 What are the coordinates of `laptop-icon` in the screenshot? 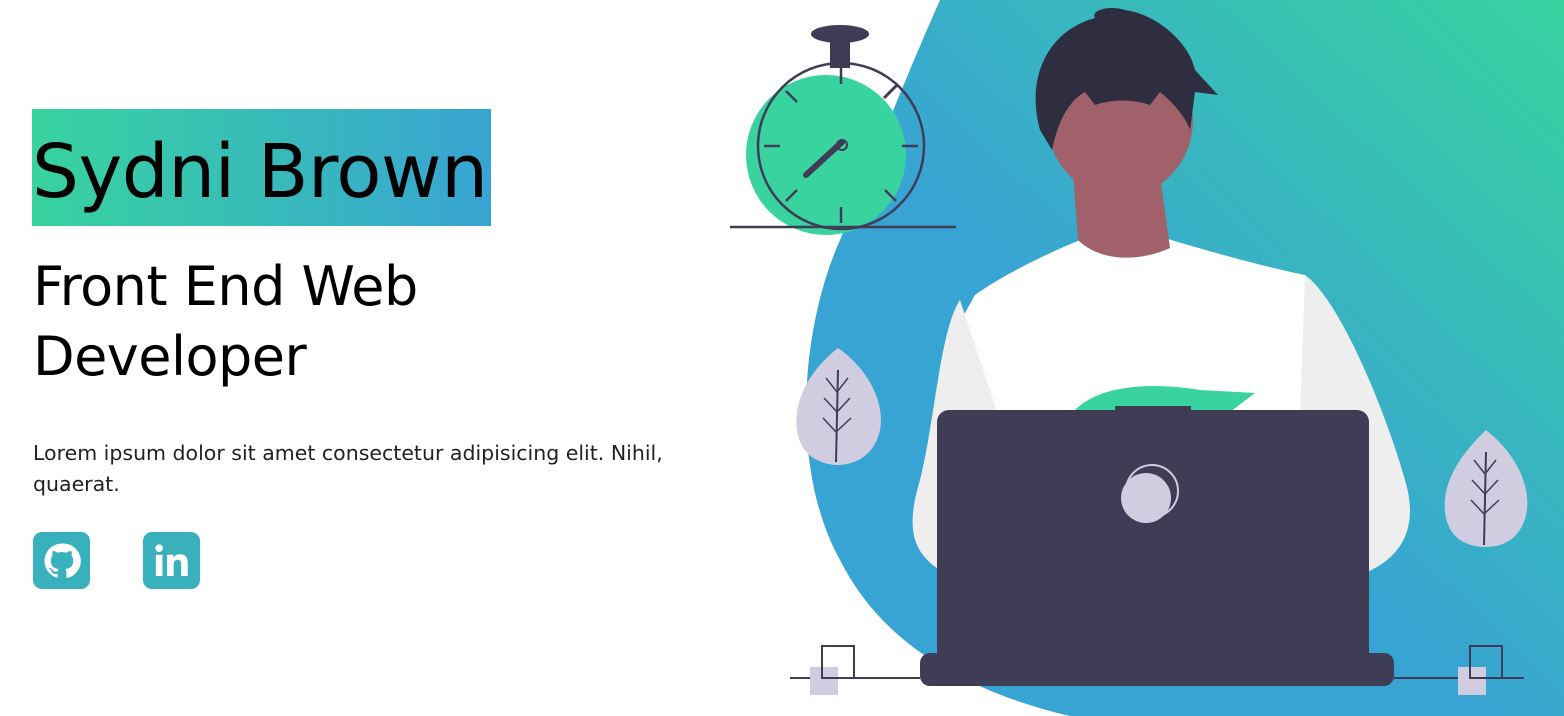 It's located at (1157, 548).